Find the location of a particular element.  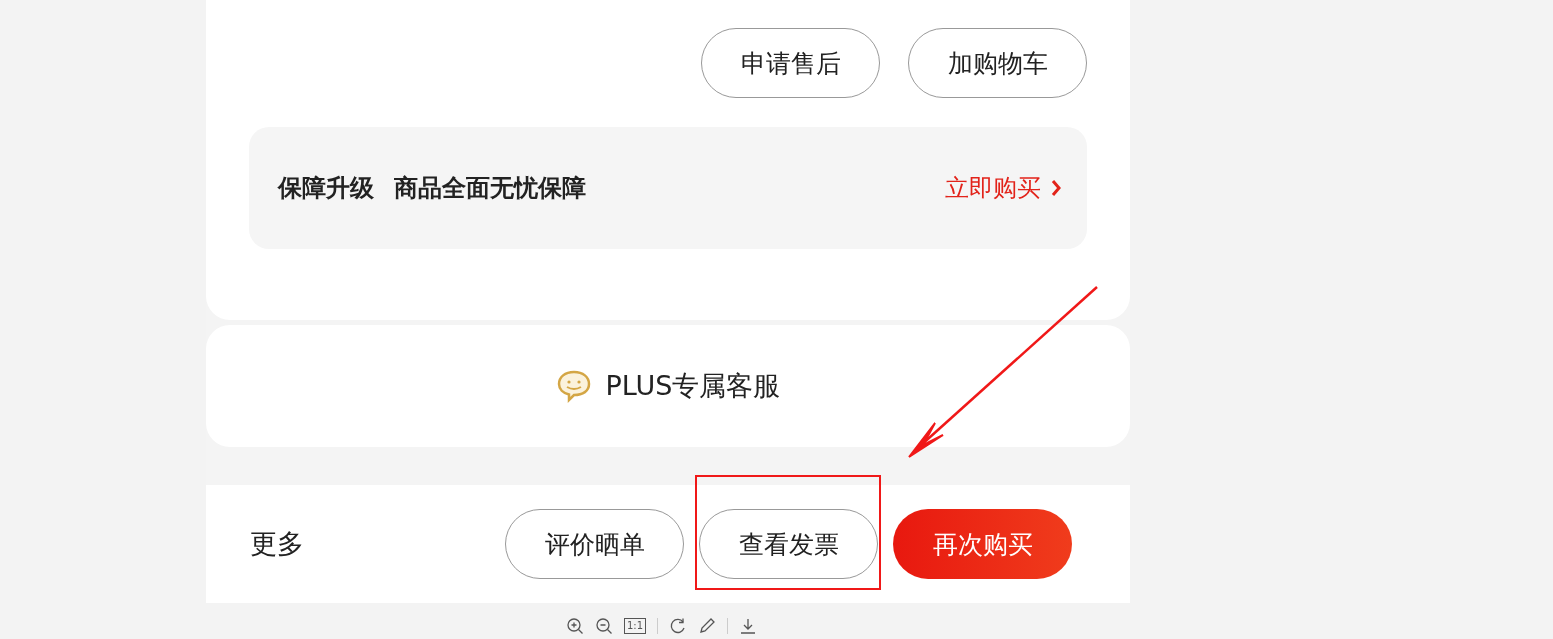

zoom-in-icon is located at coordinates (575, 626).